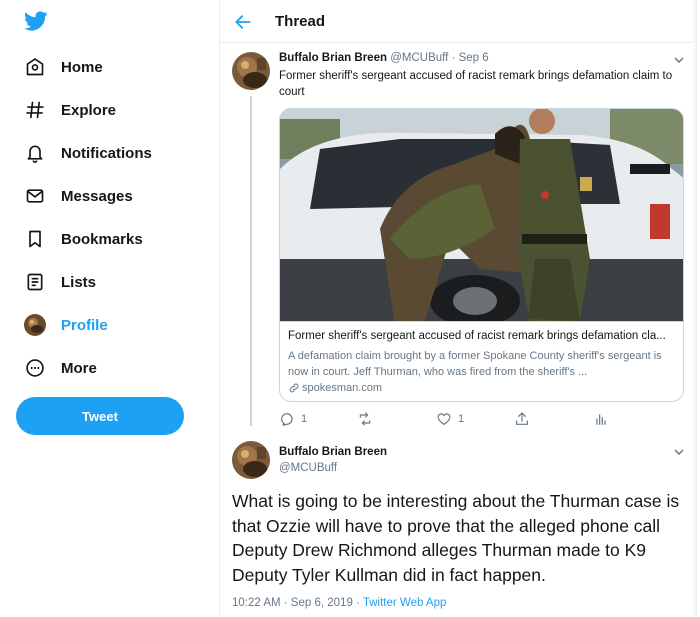  What do you see at coordinates (297, 603) in the screenshot?
I see `tweet-time: 10:22 AM · Sep 6, 2019 ·` at bounding box center [297, 603].